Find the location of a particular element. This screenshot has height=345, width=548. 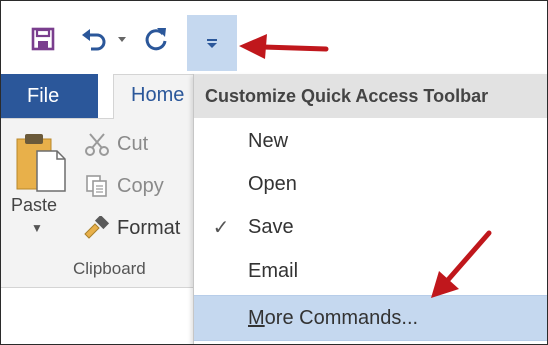

menu-item-label: New is located at coordinates (268, 140).